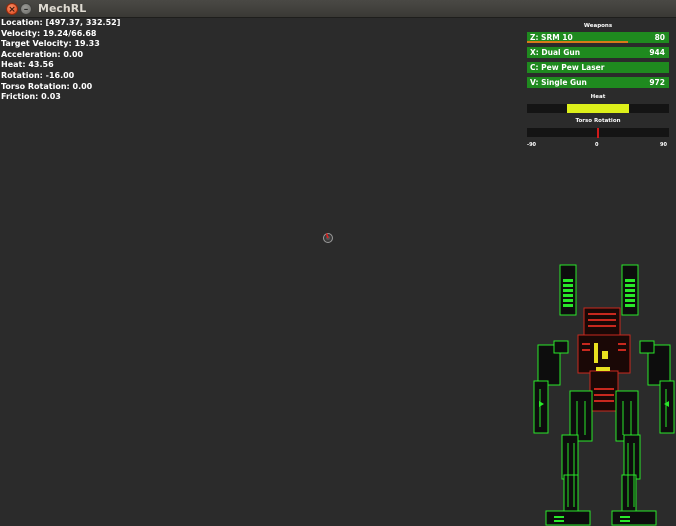 The width and height of the screenshot is (676, 526). Describe the element at coordinates (328, 238) in the screenshot. I see `player-mech-marker` at that location.